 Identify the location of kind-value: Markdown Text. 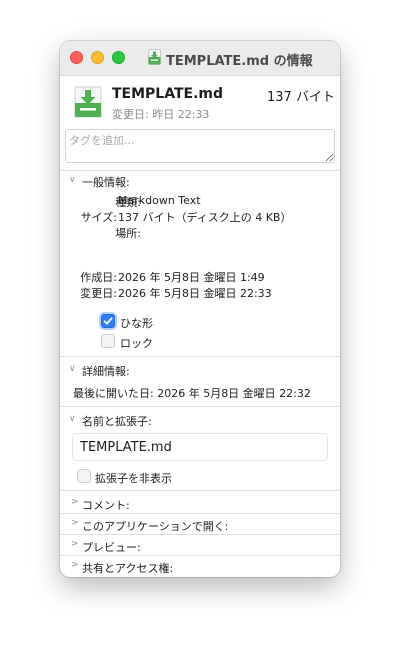
(159, 200).